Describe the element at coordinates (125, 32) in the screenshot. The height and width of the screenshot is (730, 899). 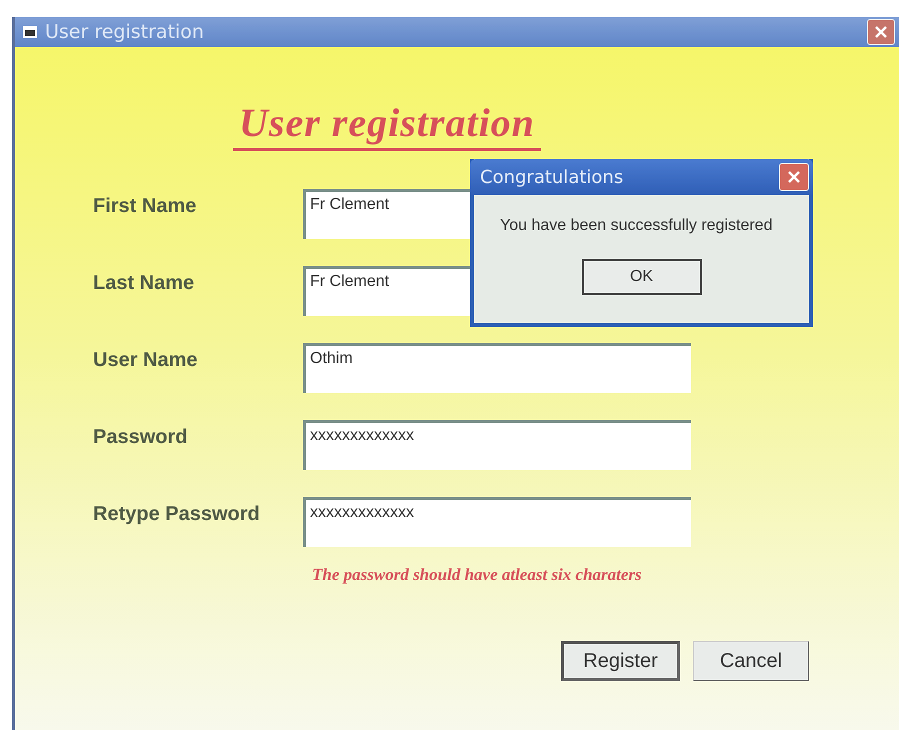
I see `window-title: User registration` at that location.